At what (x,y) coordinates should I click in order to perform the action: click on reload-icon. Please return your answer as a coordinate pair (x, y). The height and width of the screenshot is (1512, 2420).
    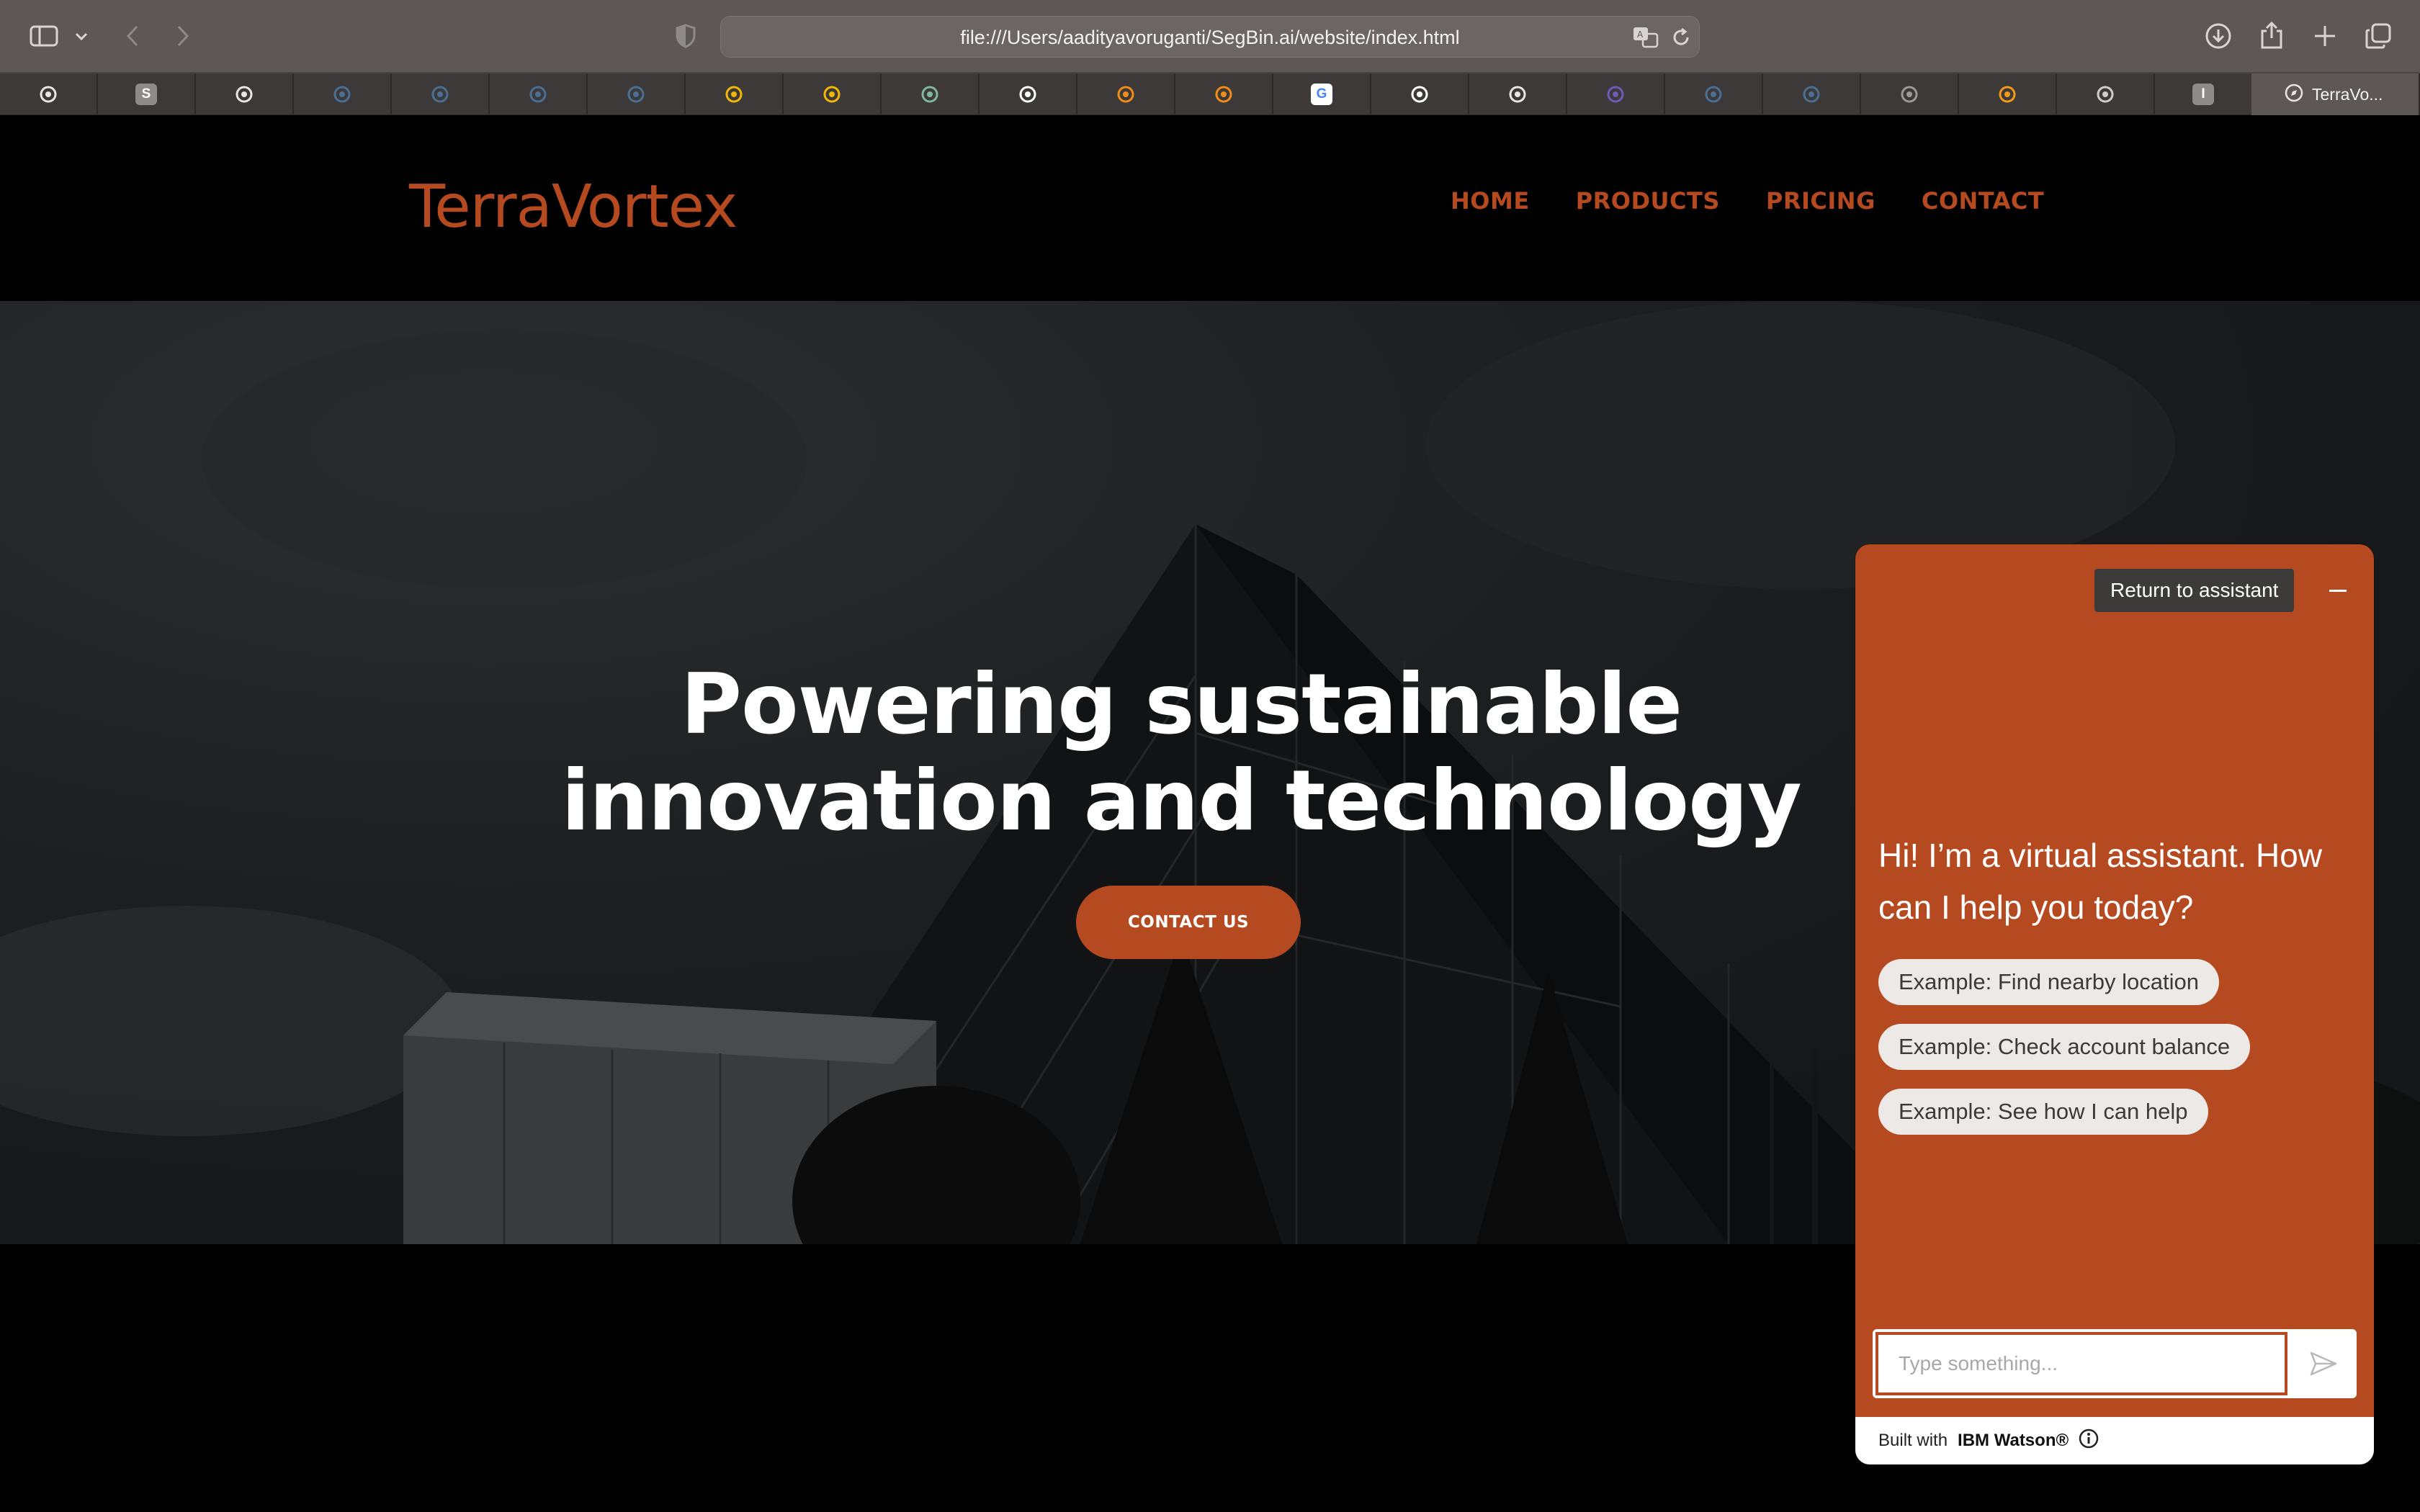
    Looking at the image, I should click on (1681, 37).